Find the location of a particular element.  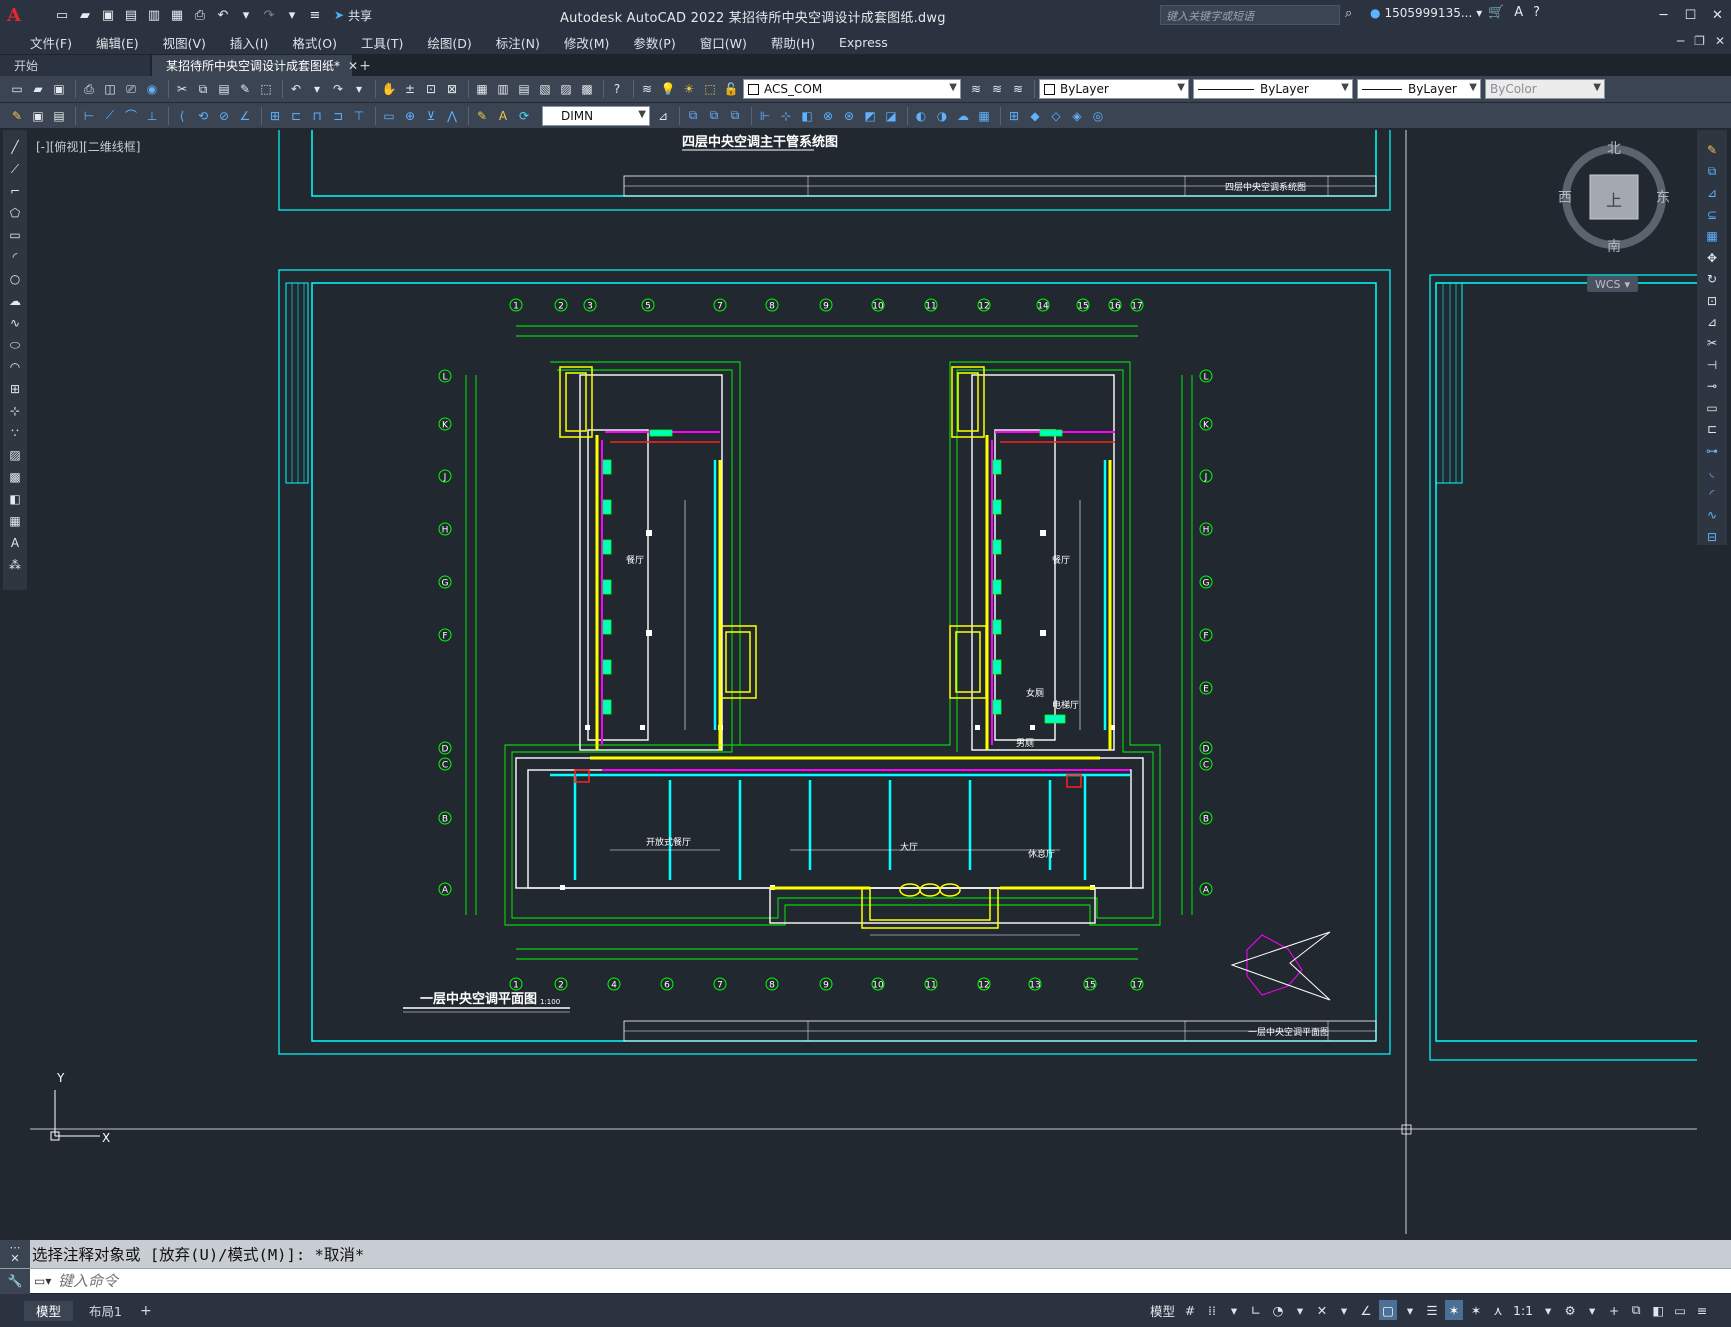

hatch-icon: ▨ is located at coordinates (15, 455).